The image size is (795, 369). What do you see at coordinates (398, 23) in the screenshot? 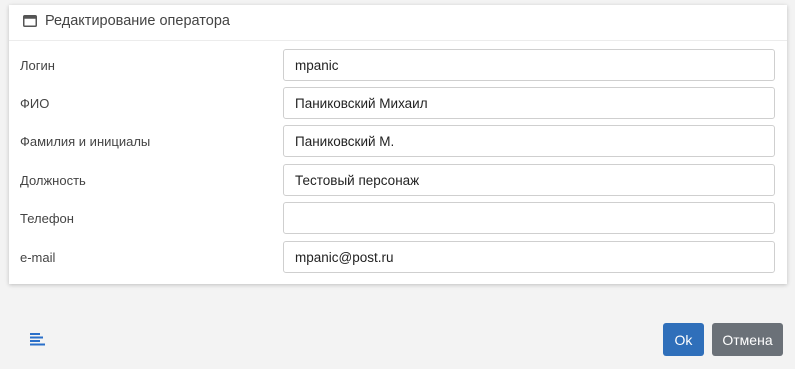
I see `panel-header: Редактирование оператора` at bounding box center [398, 23].